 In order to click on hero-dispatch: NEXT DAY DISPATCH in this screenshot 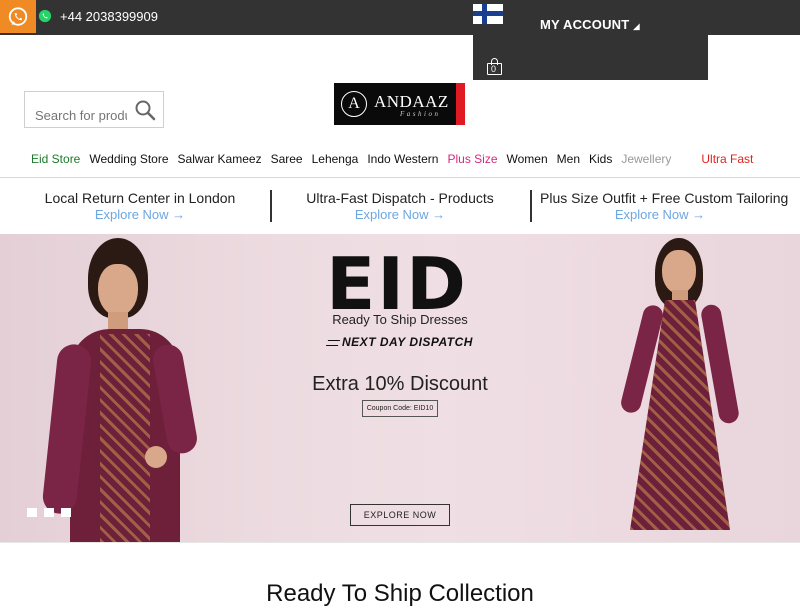, I will do `click(400, 342)`.